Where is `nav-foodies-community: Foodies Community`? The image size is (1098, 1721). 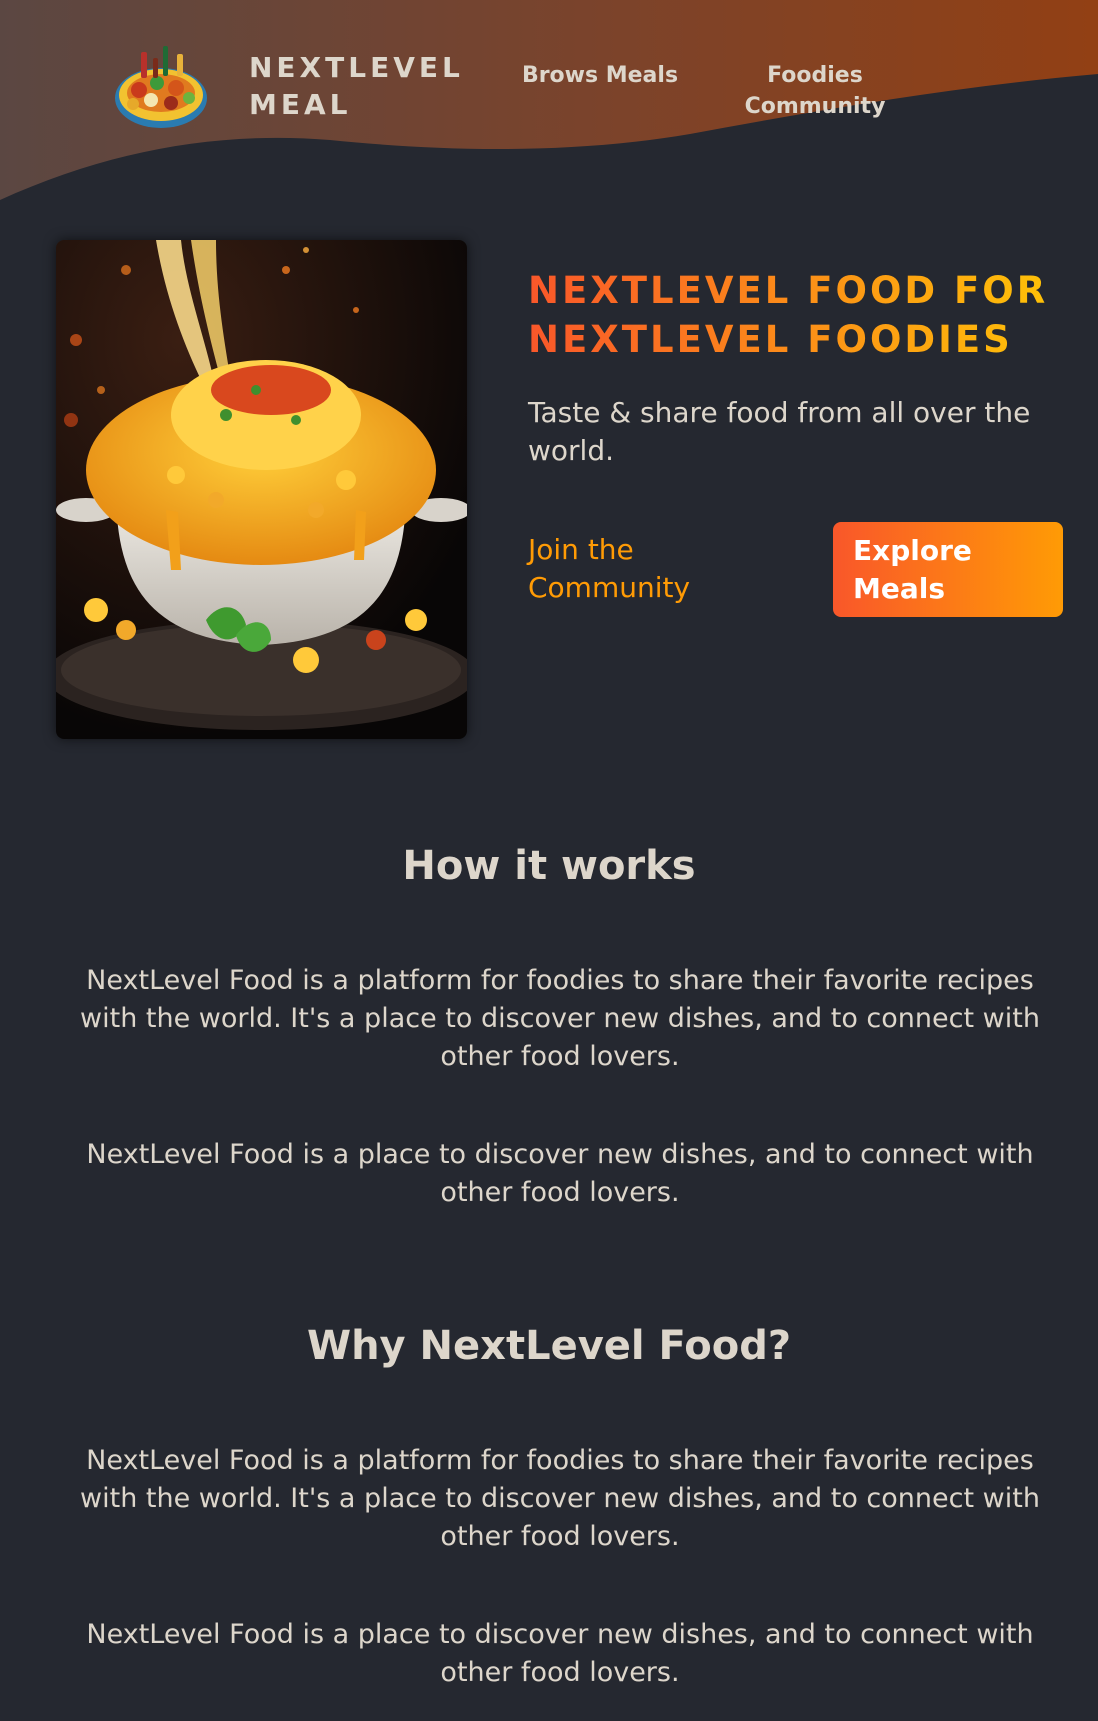
nav-foodies-community: Foodies Community is located at coordinates (815, 91).